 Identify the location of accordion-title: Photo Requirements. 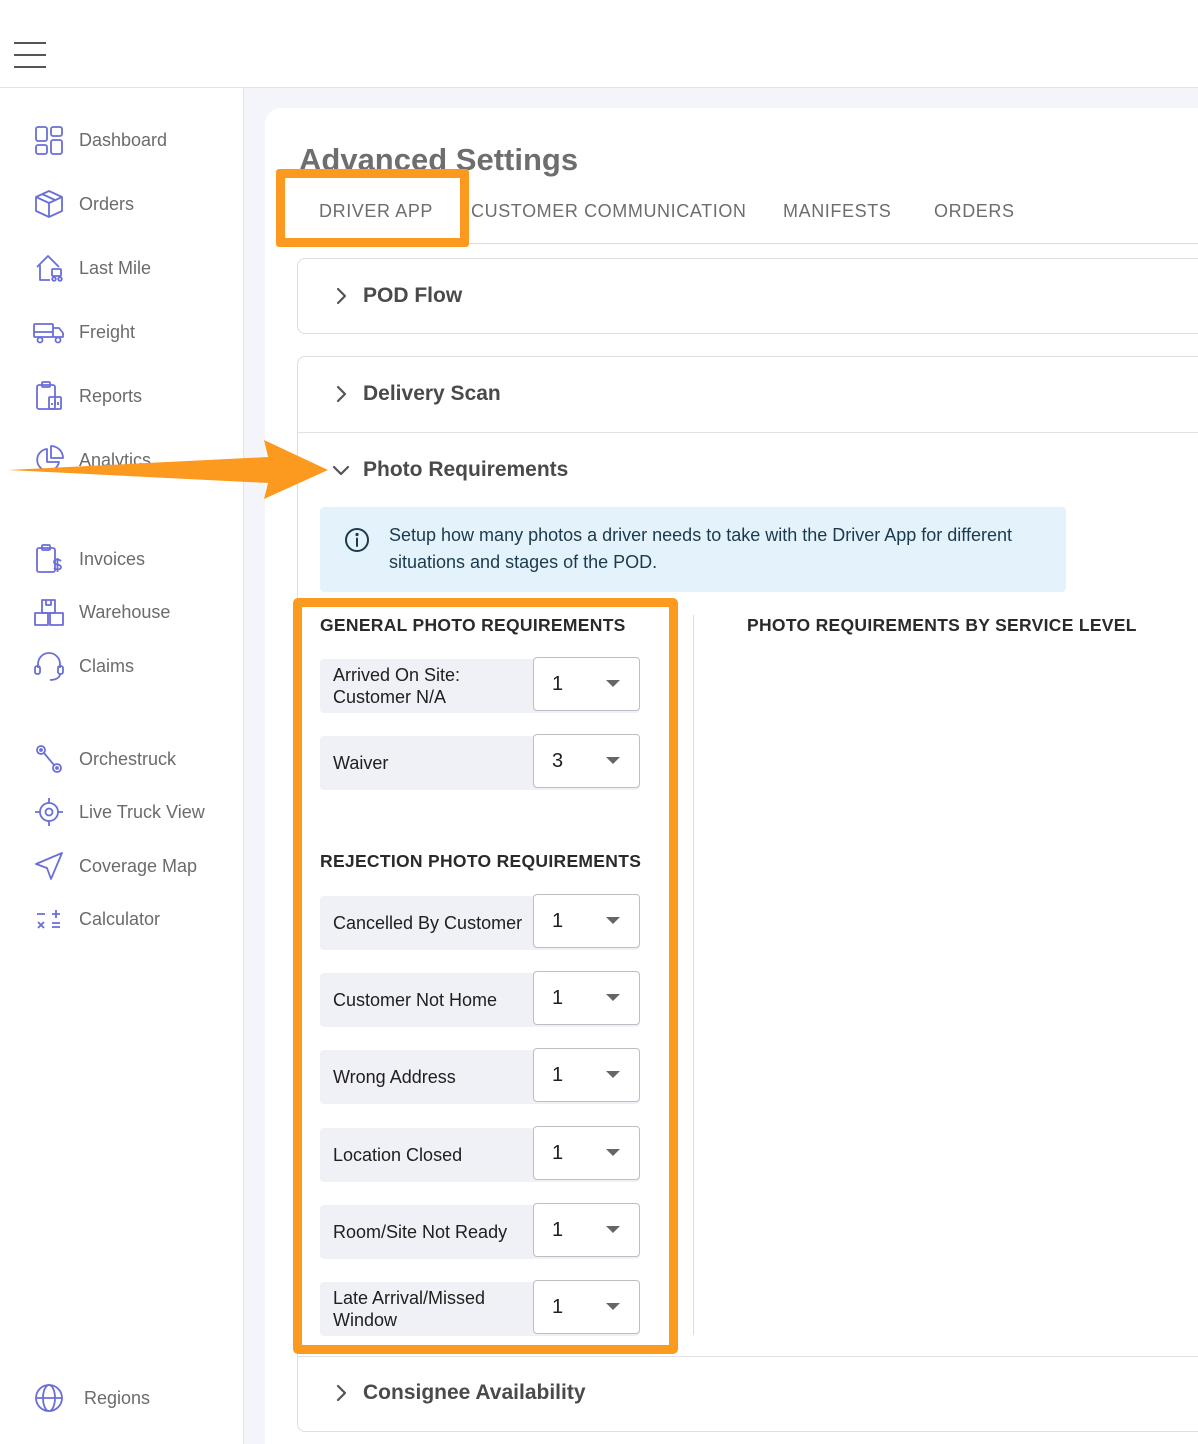
(466, 469).